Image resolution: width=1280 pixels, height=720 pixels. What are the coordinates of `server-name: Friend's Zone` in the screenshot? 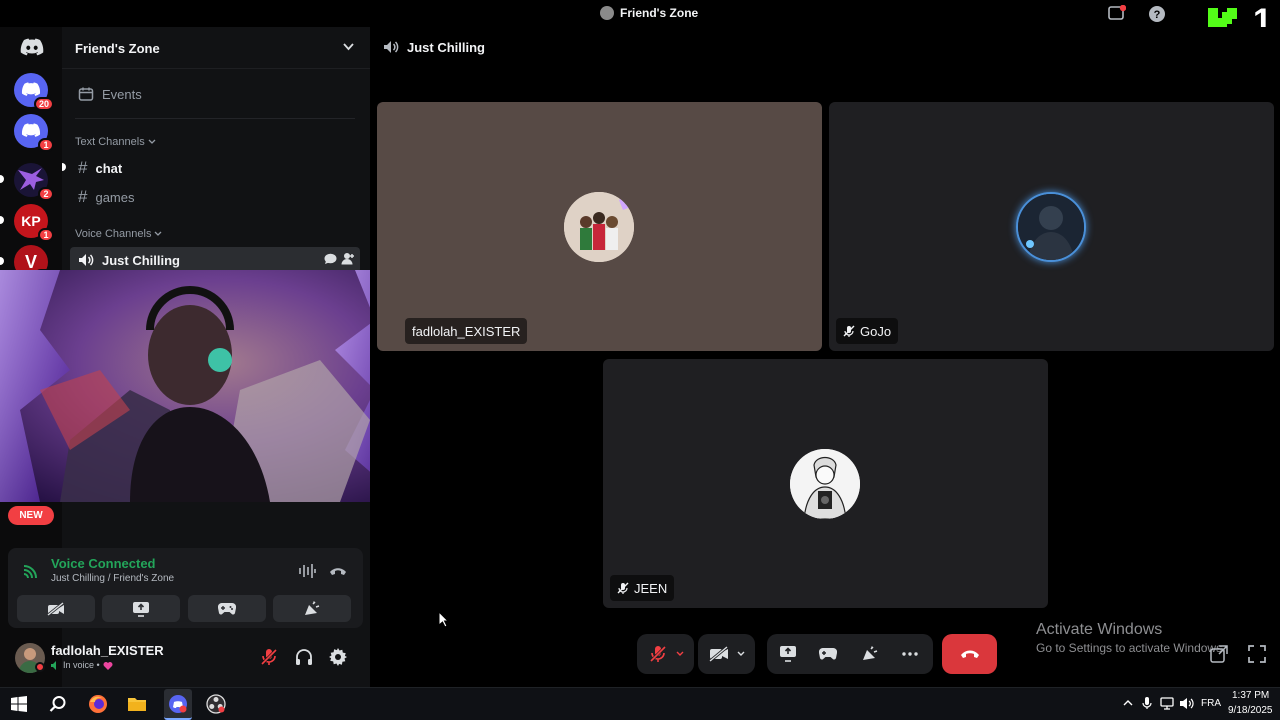 It's located at (117, 48).